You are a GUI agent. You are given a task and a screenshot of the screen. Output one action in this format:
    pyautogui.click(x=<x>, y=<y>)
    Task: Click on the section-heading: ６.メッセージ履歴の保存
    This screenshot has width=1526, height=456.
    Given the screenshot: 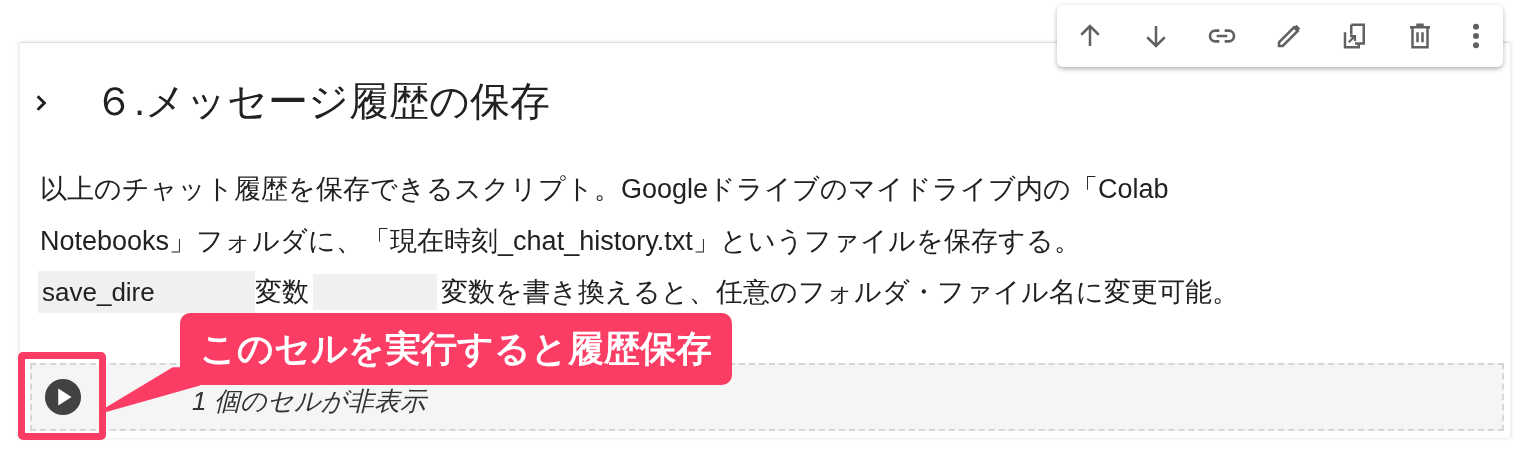 What is the action you would take?
    pyautogui.click(x=322, y=101)
    